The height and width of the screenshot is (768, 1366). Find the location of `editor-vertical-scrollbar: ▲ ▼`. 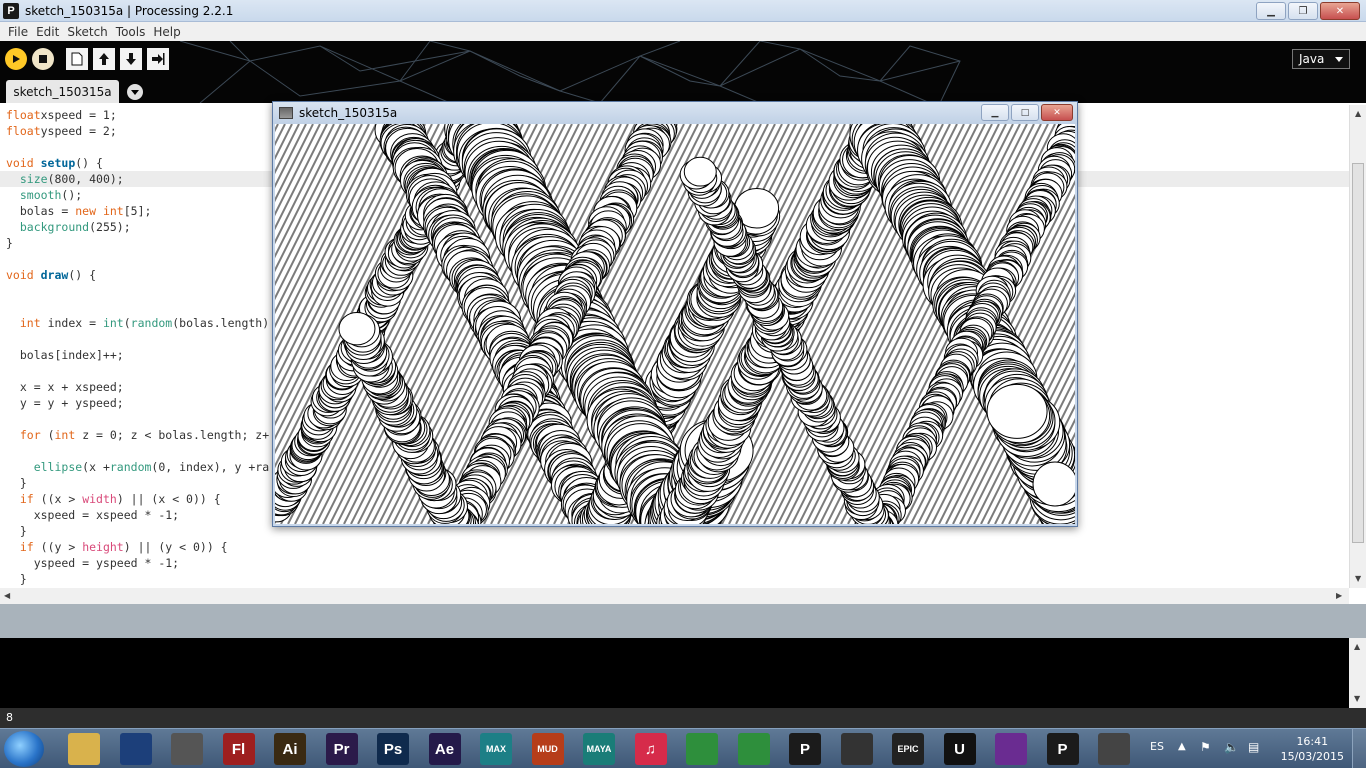

editor-vertical-scrollbar: ▲ ▼ is located at coordinates (1357, 346).